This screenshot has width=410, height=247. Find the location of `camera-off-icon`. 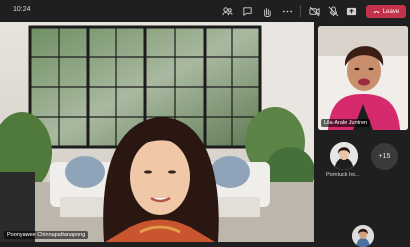

camera-off-icon is located at coordinates (314, 11).